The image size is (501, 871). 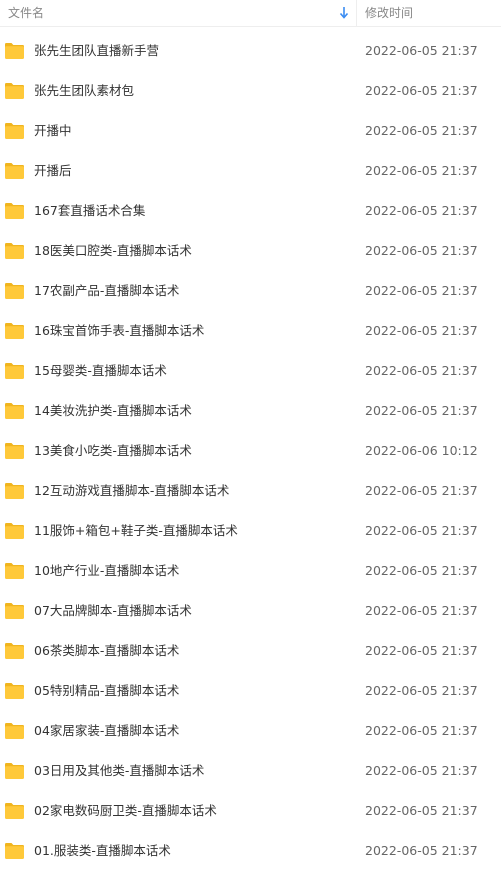 What do you see at coordinates (344, 13) in the screenshot?
I see `sort-down-arrow-icon` at bounding box center [344, 13].